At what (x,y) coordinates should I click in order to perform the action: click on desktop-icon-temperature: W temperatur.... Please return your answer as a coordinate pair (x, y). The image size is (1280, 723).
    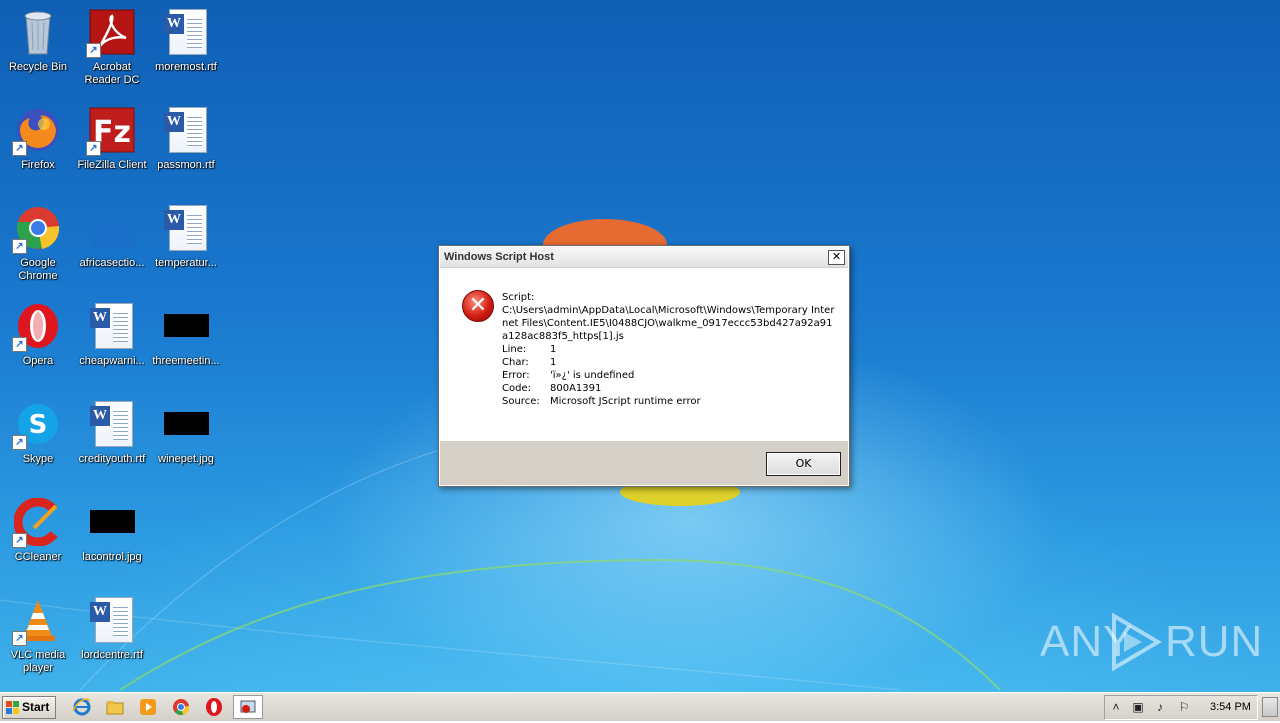
    Looking at the image, I should click on (186, 237).